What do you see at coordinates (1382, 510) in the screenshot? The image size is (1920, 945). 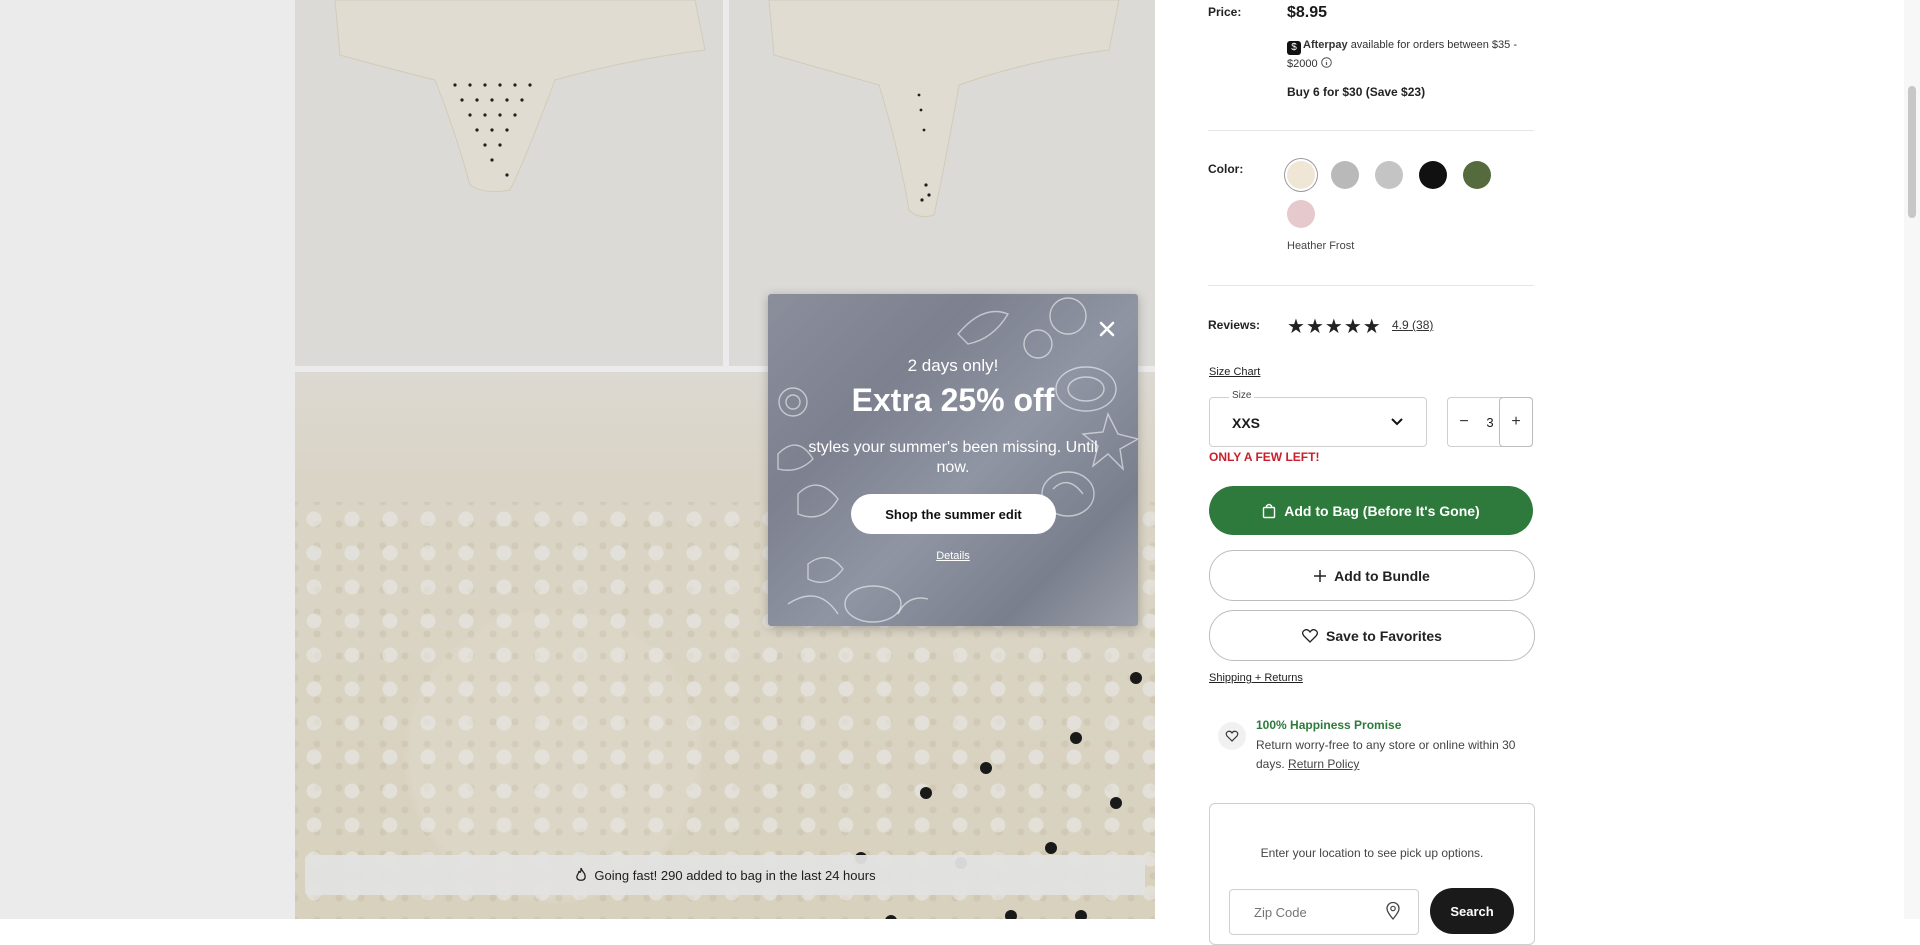 I see `add-to-bag-label: Add to Bag (Before It's Gone)` at bounding box center [1382, 510].